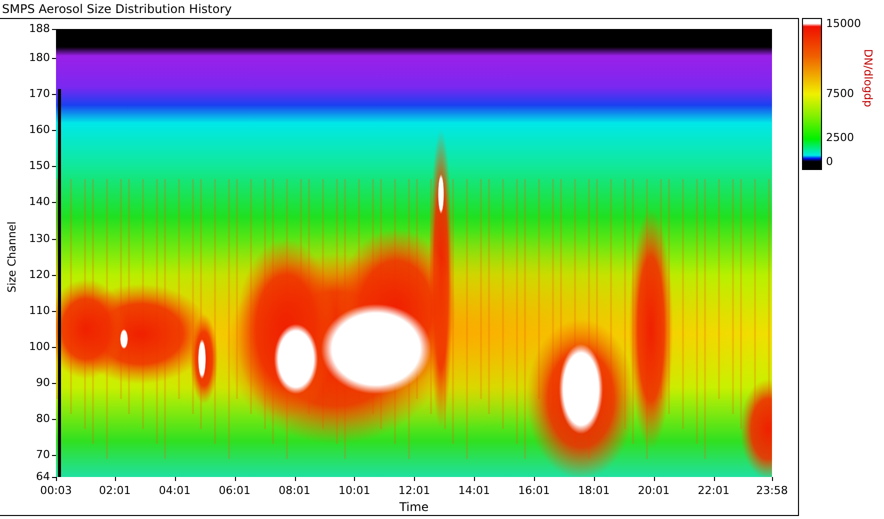 The height and width of the screenshot is (519, 884). Describe the element at coordinates (594, 491) in the screenshot. I see `x-tick-label: 18:01` at that location.